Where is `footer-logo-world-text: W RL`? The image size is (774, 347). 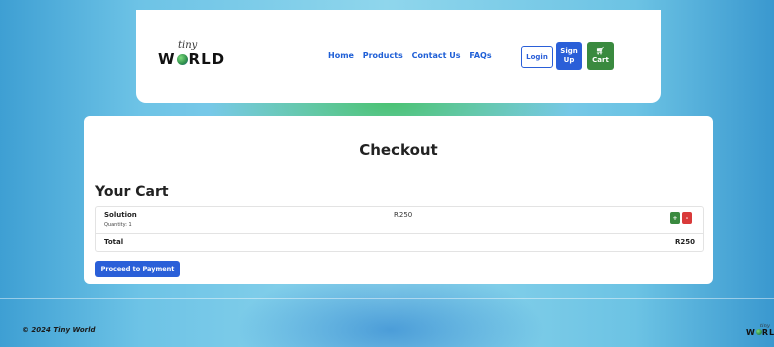 footer-logo-world-text: W RL is located at coordinates (760, 332).